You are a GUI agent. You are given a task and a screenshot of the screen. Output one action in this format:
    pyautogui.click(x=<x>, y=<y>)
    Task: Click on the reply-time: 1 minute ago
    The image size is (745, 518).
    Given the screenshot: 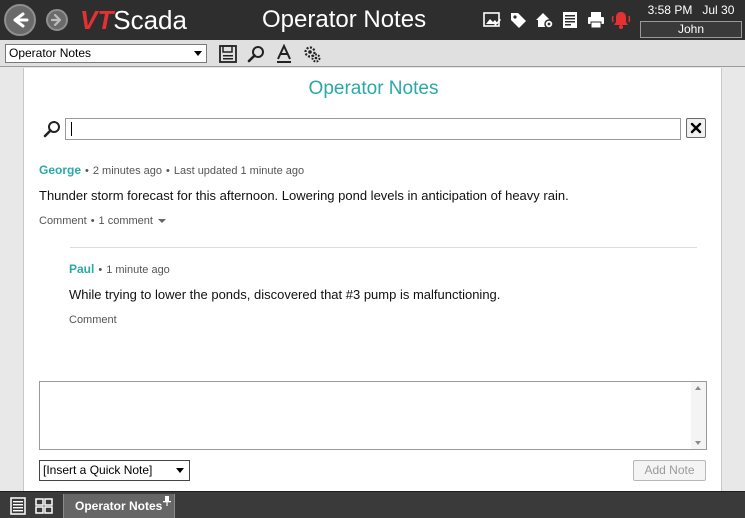 What is the action you would take?
    pyautogui.click(x=138, y=270)
    